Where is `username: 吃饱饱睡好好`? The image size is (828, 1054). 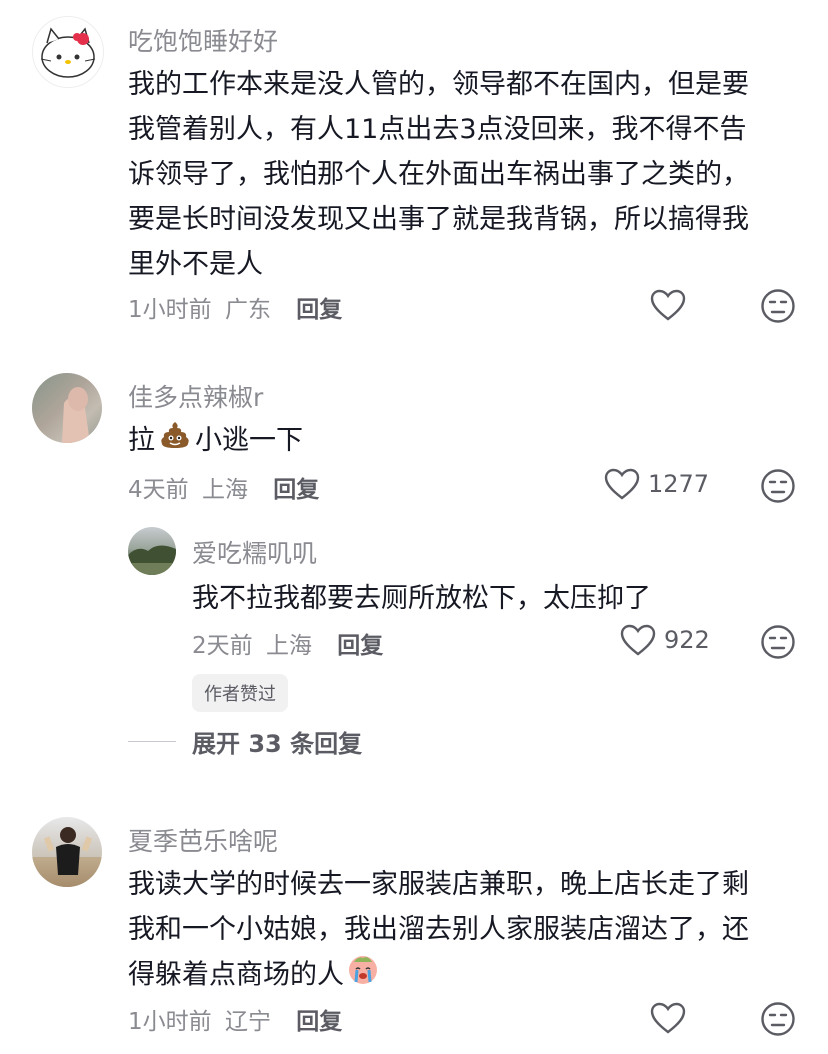 username: 吃饱饱睡好好 is located at coordinates (203, 40).